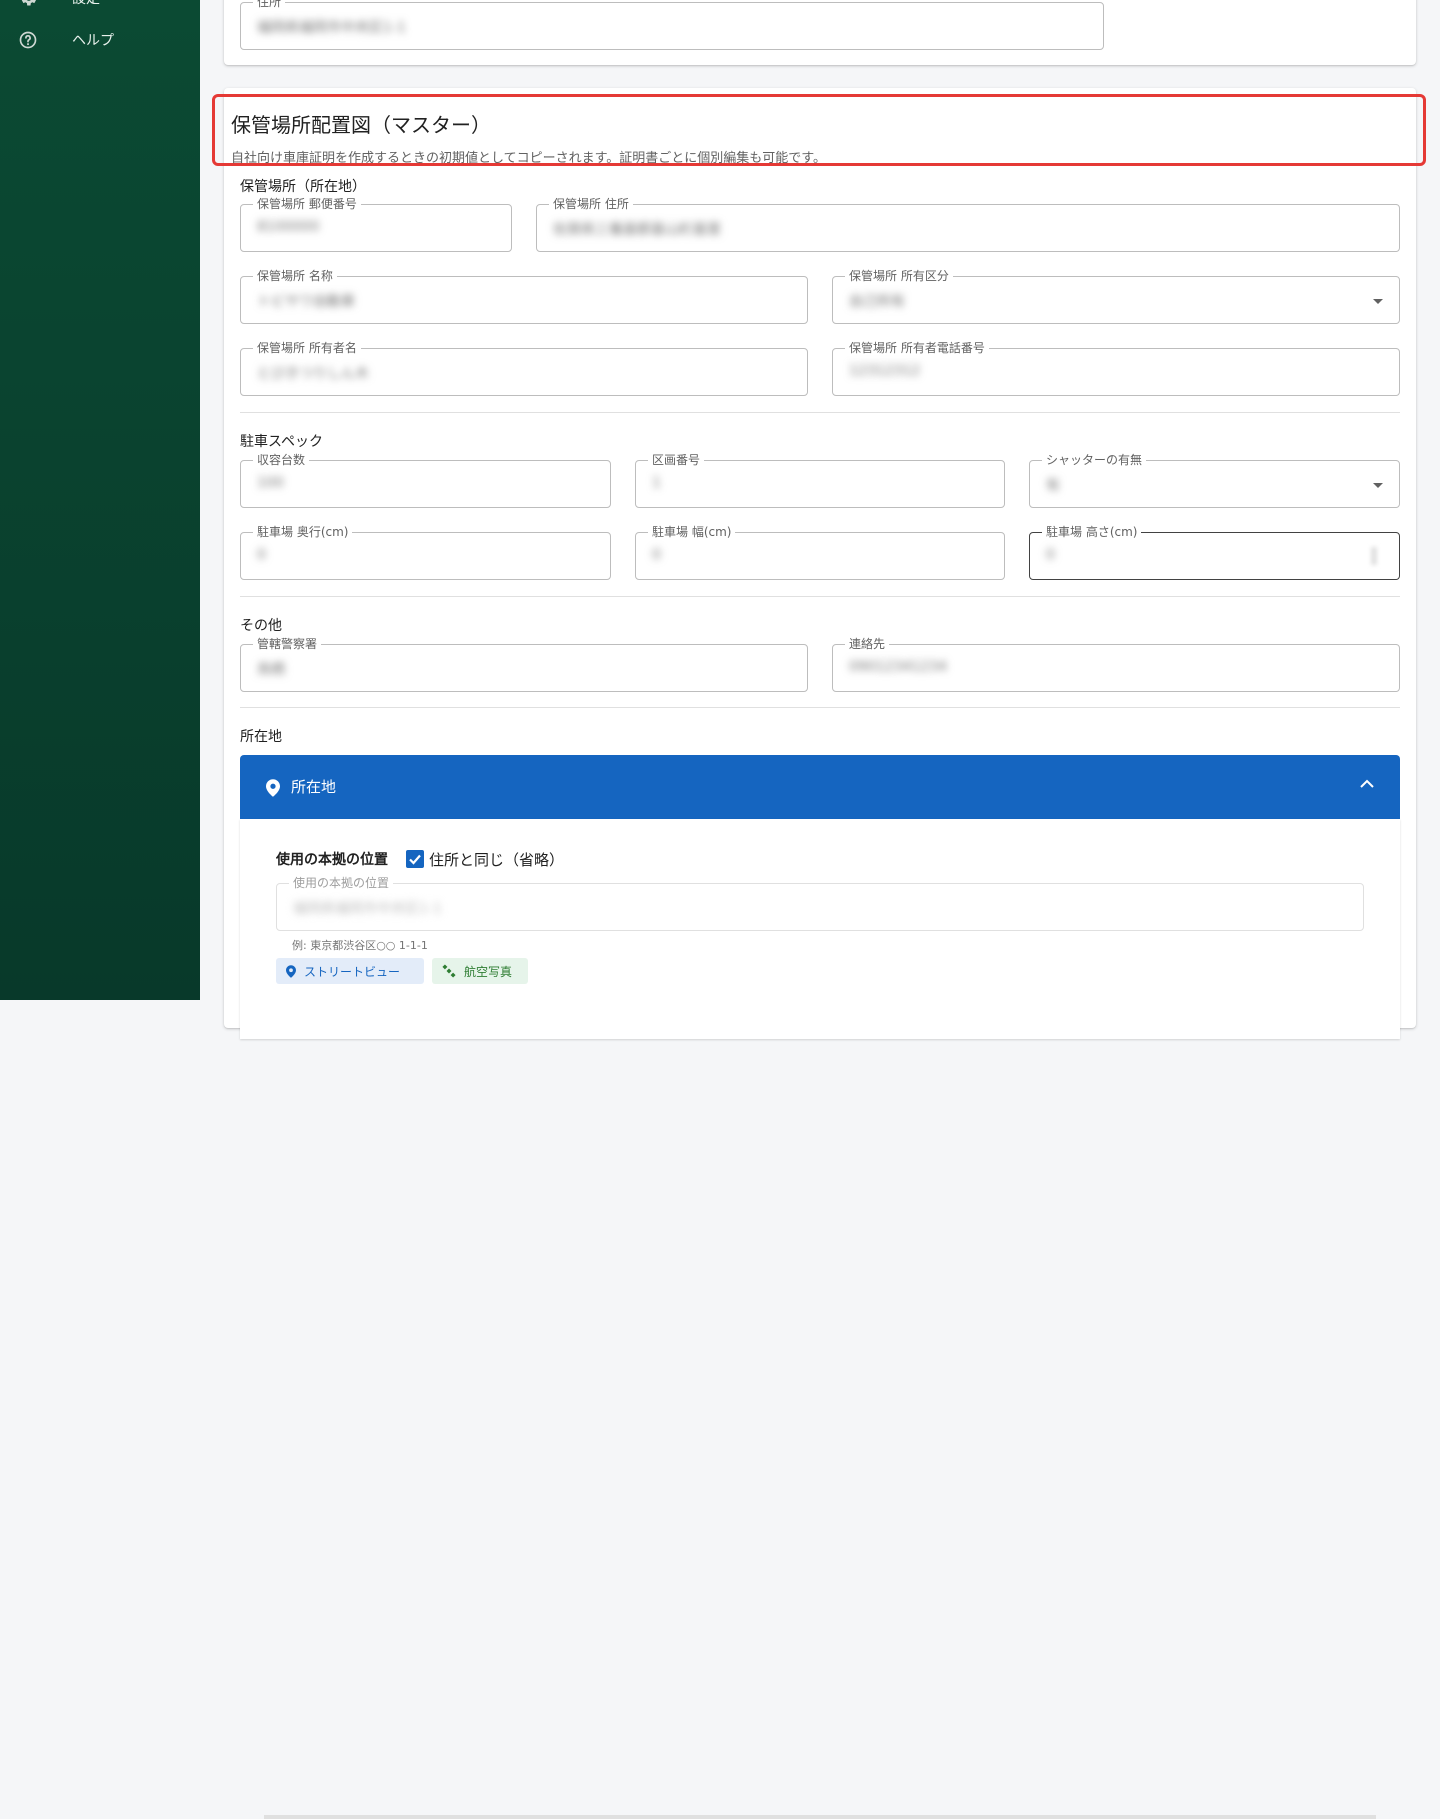 Image resolution: width=1440 pixels, height=1819 pixels. I want to click on field-value: 鳥栖, so click(271, 670).